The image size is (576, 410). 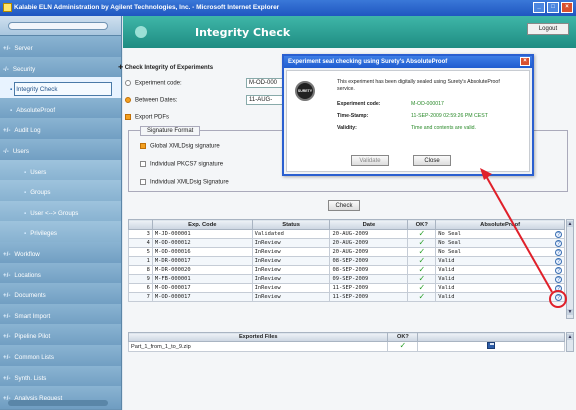 What do you see at coordinates (143, 164) in the screenshot?
I see `individual-pkcs7-checkbox` at bounding box center [143, 164].